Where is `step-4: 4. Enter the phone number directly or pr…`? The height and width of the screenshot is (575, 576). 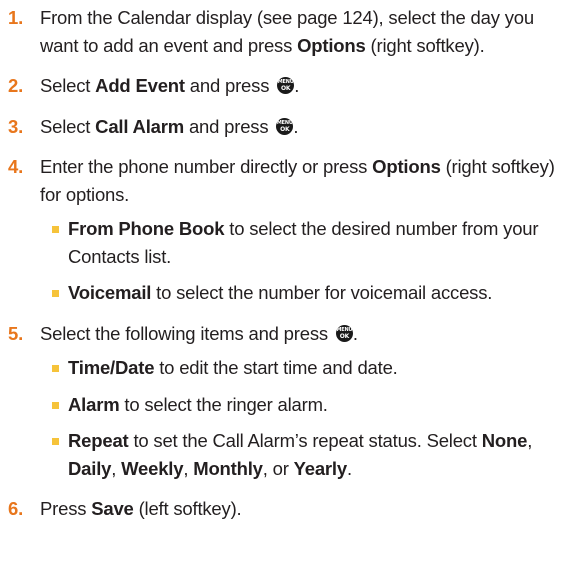
step-4: 4. Enter the phone number directly or pr… is located at coordinates (285, 180).